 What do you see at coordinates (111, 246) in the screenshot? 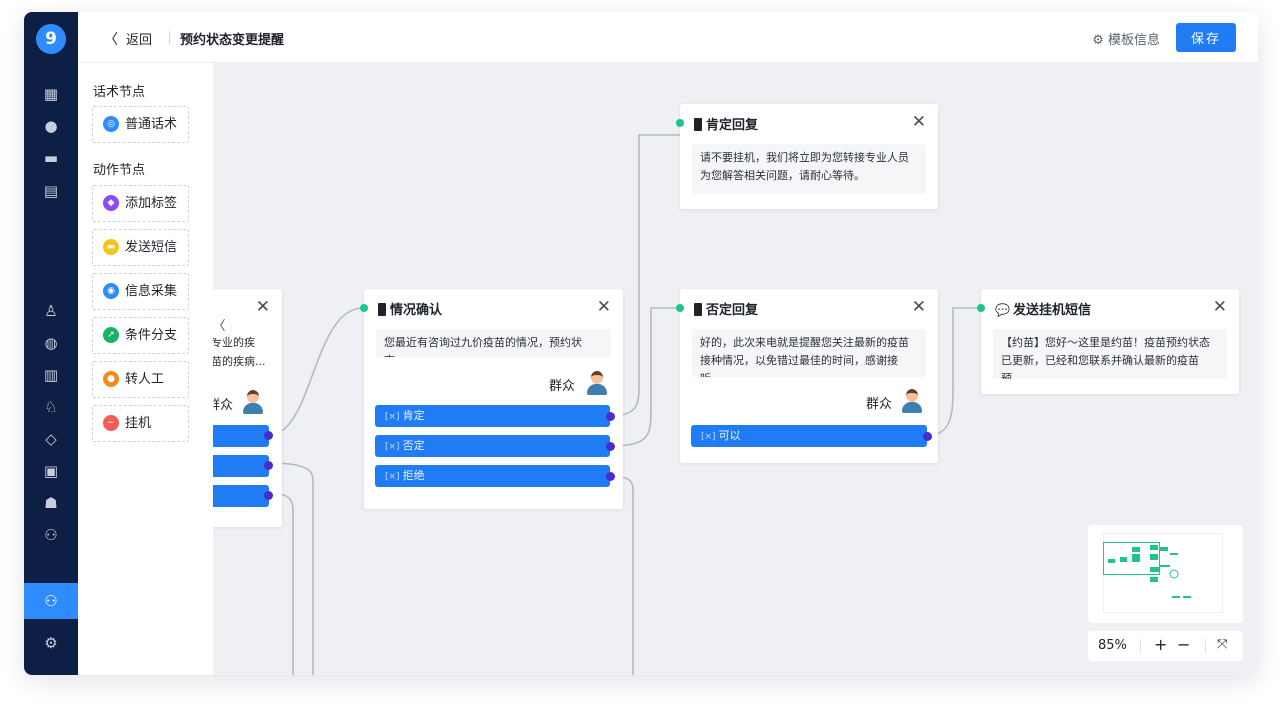
I see `sms-icon: ▬` at bounding box center [111, 246].